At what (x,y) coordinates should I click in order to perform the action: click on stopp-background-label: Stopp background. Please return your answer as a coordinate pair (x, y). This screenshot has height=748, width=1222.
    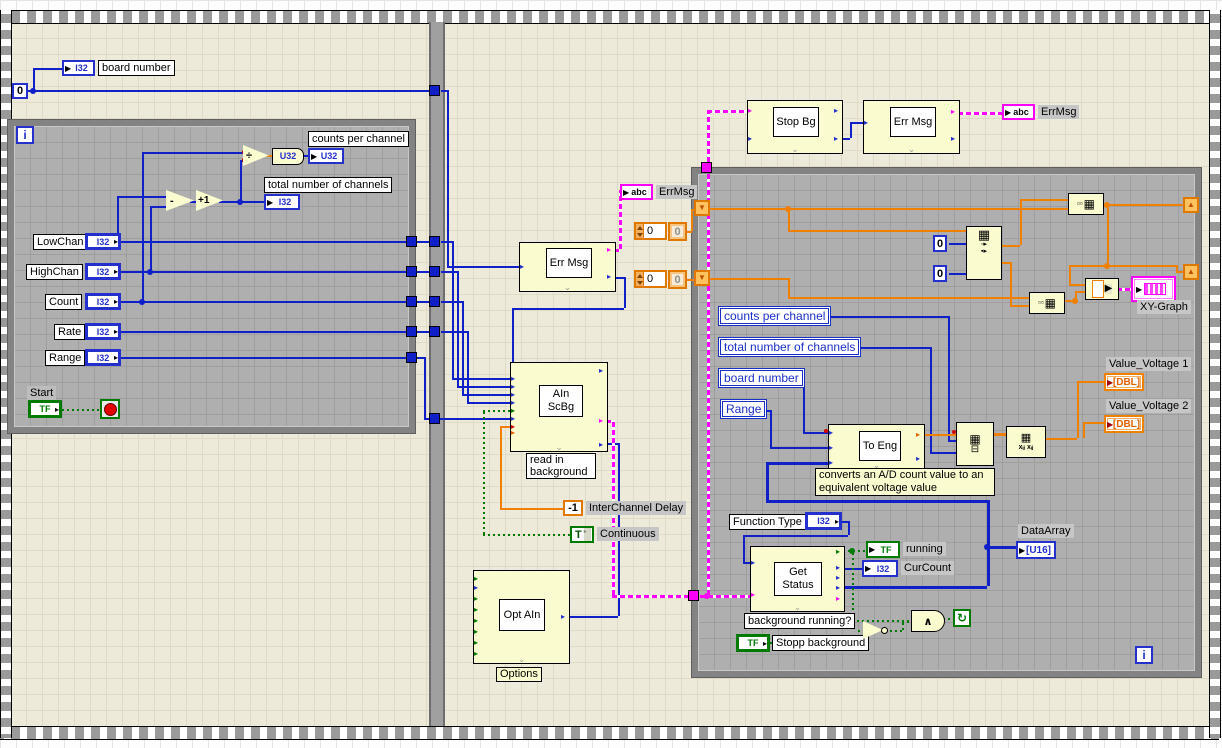
    Looking at the image, I should click on (821, 643).